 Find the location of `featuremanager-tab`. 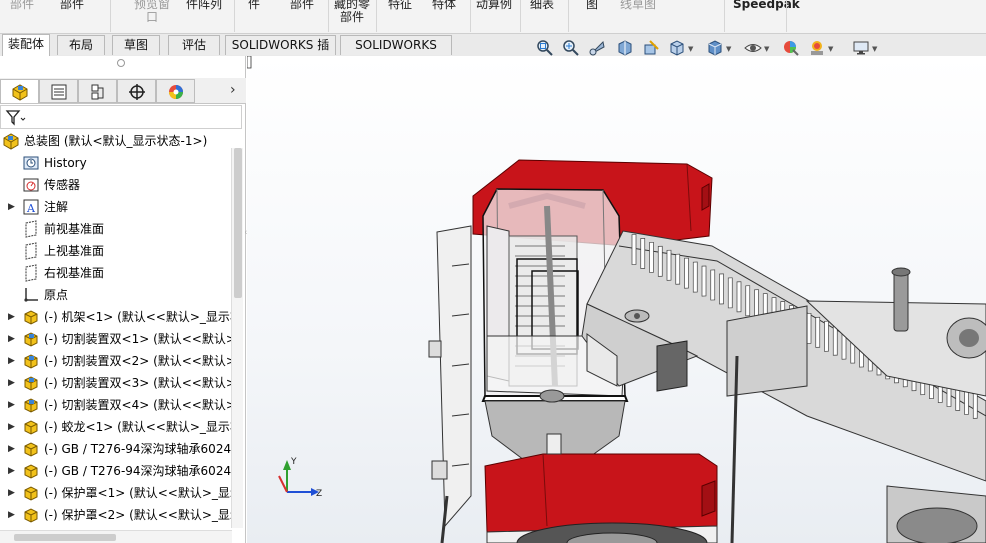

featuremanager-tab is located at coordinates (19, 91).